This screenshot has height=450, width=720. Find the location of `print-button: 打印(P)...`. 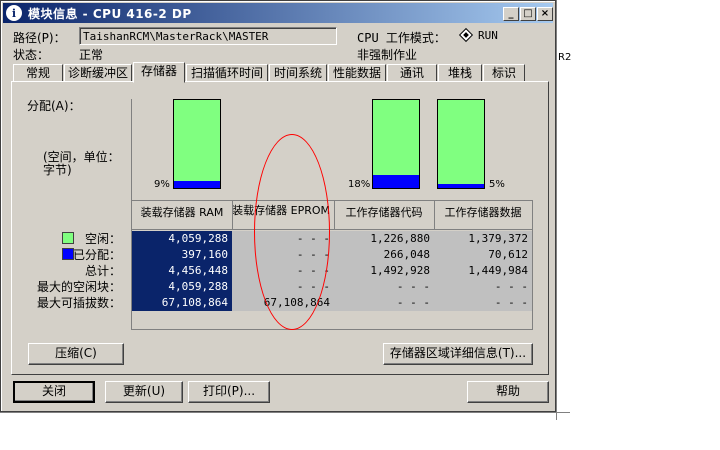

print-button: 打印(P)... is located at coordinates (229, 392).